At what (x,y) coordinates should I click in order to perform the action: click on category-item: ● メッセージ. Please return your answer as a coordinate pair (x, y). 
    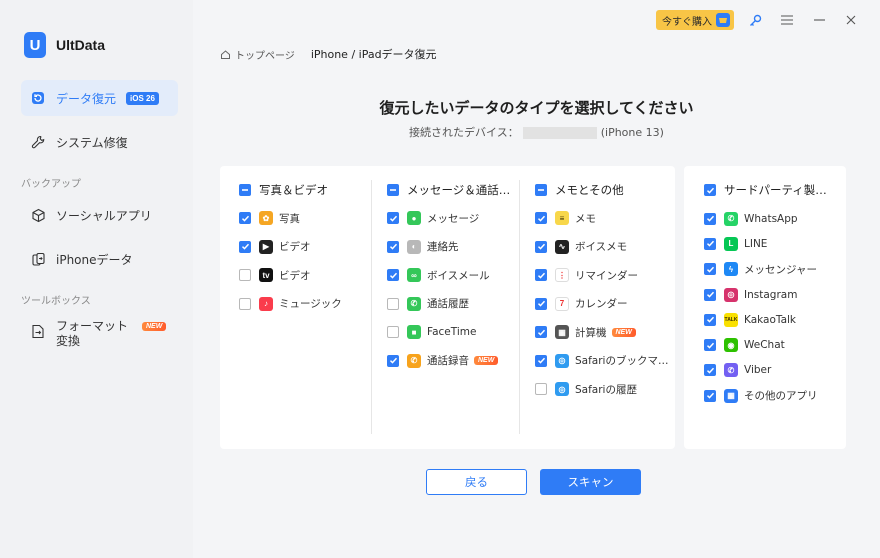
    Looking at the image, I should click on (452, 218).